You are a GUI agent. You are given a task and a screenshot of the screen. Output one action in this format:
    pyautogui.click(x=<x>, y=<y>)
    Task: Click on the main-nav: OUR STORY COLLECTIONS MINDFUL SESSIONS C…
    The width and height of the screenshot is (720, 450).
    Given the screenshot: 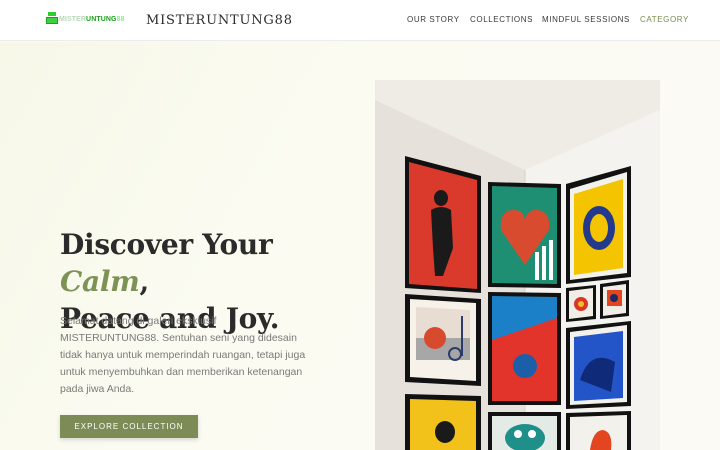 What is the action you would take?
    pyautogui.click(x=360, y=21)
    